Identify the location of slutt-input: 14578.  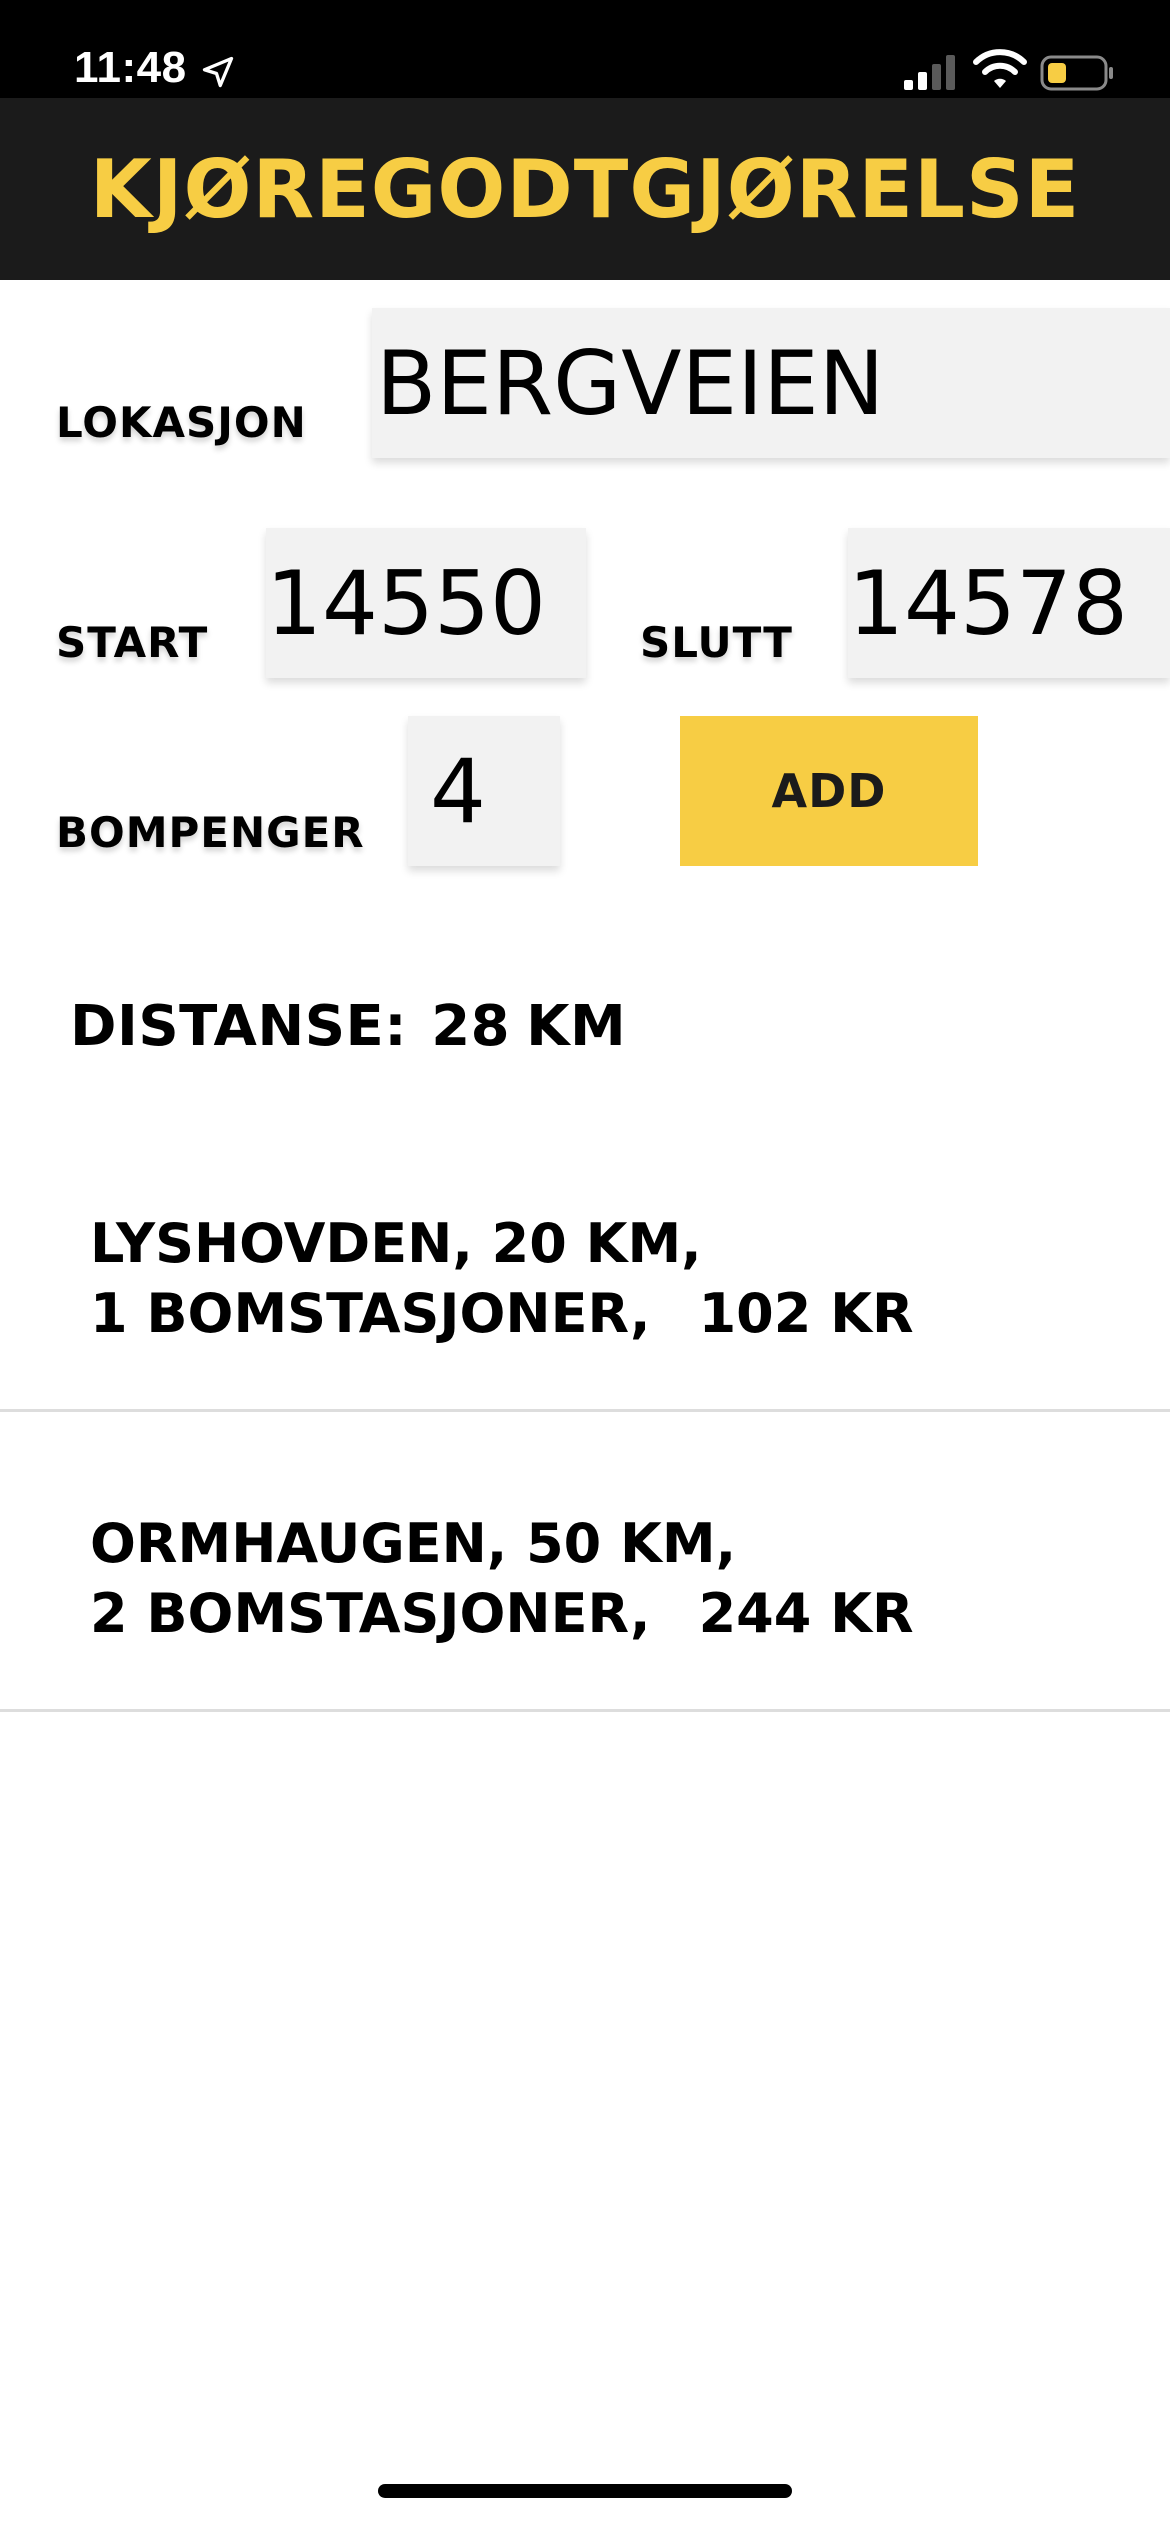
(1009, 603).